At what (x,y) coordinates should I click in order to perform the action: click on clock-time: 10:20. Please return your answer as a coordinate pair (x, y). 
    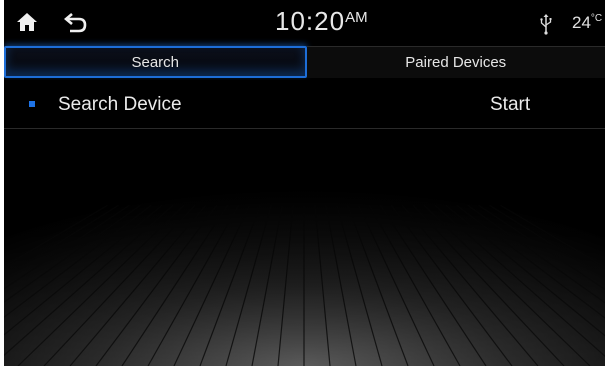
    Looking at the image, I should click on (310, 21).